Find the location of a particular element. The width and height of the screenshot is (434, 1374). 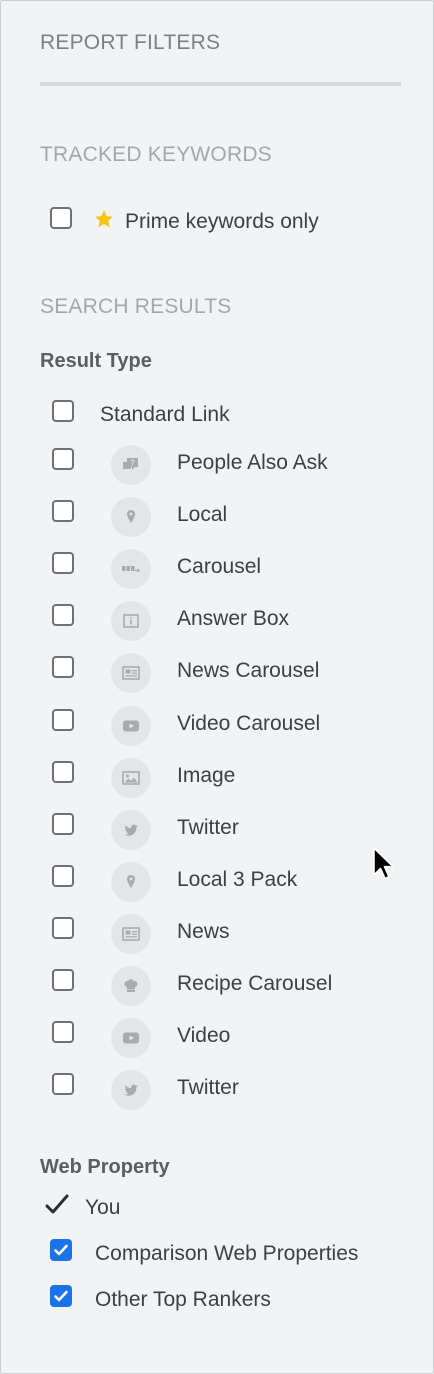

answer-box-label: Answer Box is located at coordinates (233, 618).